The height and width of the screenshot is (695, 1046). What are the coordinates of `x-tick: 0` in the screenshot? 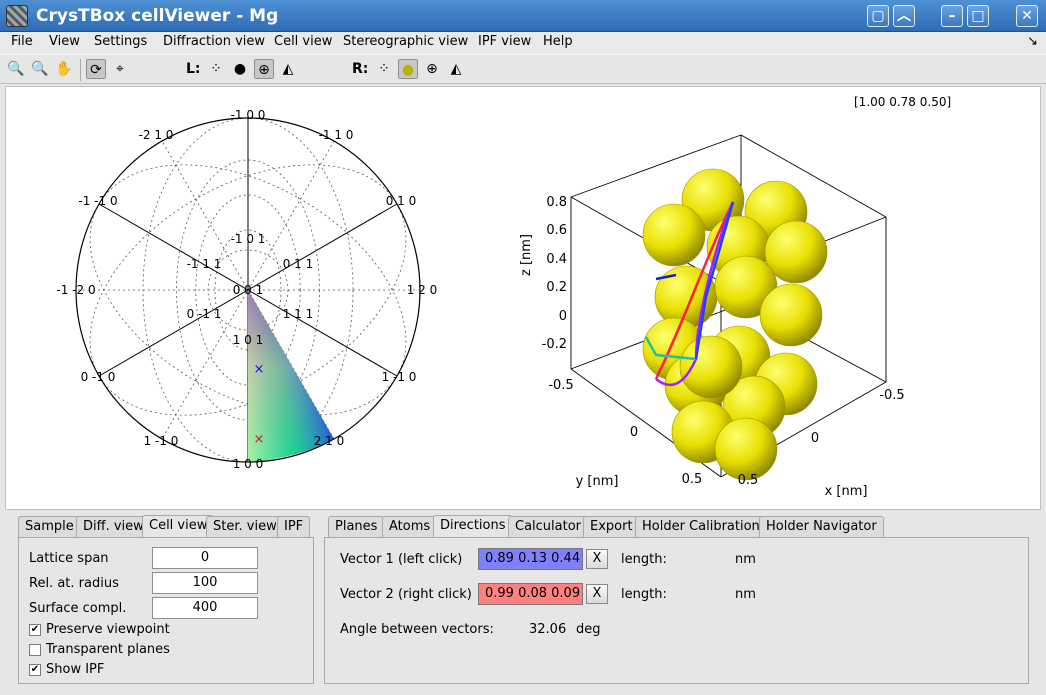 It's located at (815, 438).